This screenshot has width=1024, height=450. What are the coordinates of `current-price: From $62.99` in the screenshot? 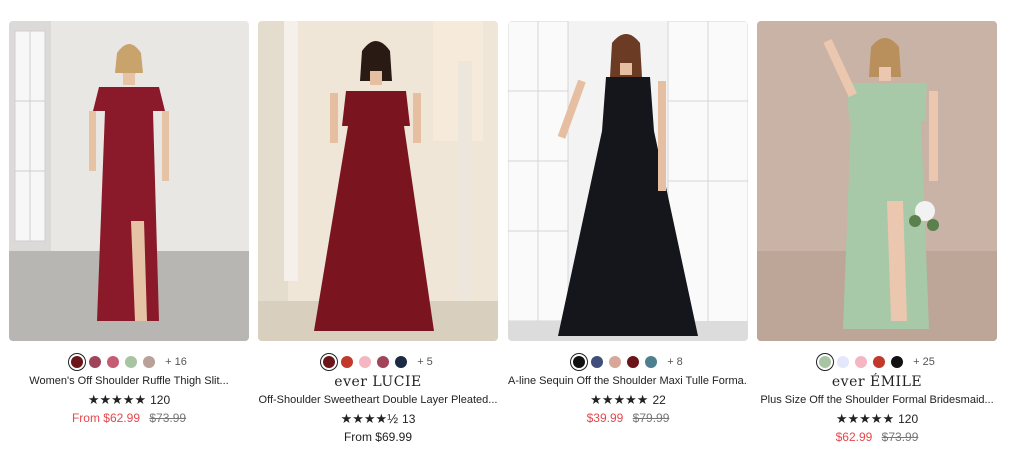 It's located at (105, 418).